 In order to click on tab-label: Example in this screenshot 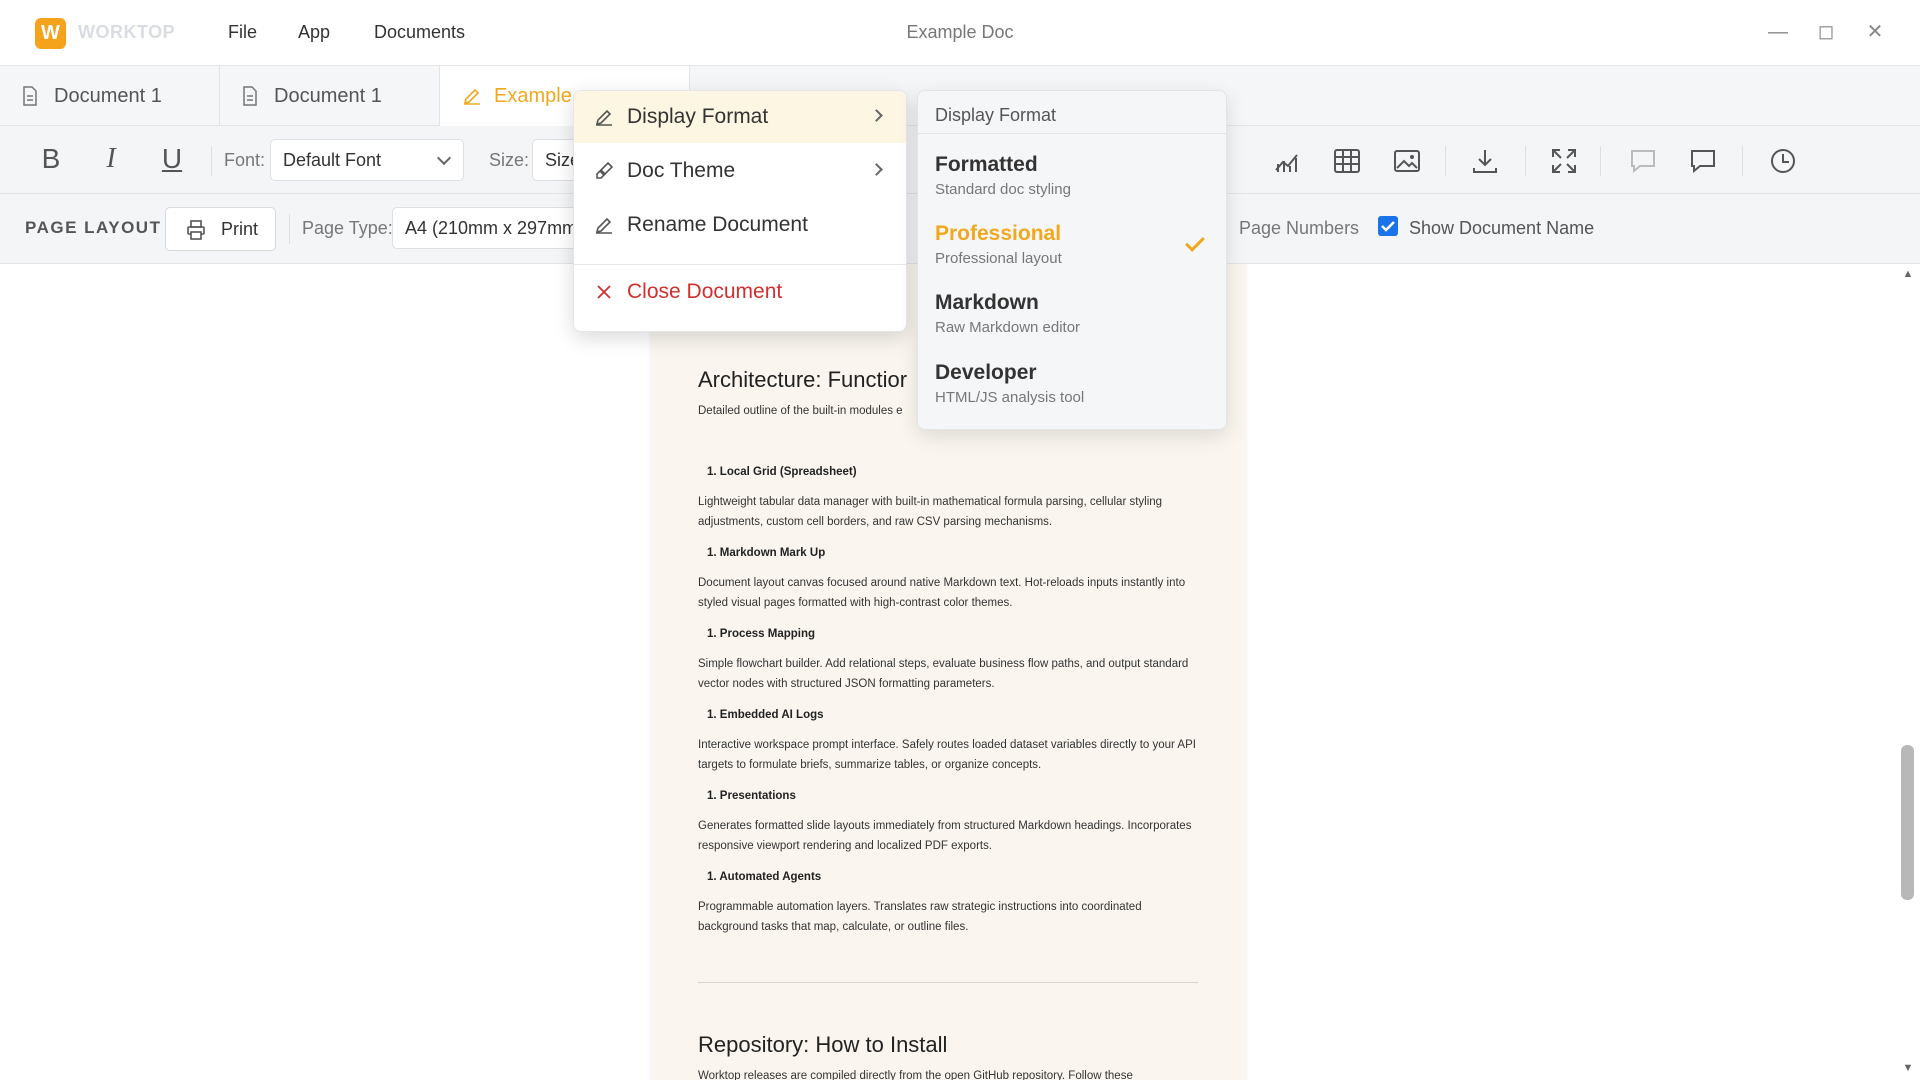, I will do `click(533, 96)`.